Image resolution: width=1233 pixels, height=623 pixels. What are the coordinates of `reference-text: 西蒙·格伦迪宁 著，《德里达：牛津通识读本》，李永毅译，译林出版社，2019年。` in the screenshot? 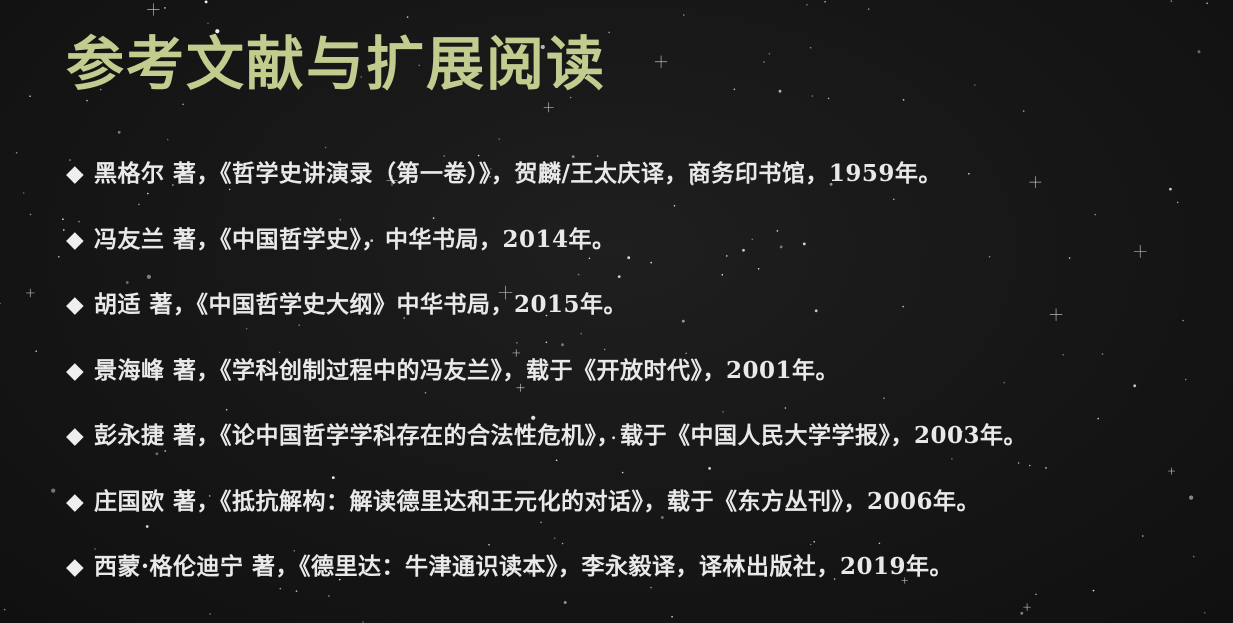 It's located at (524, 566).